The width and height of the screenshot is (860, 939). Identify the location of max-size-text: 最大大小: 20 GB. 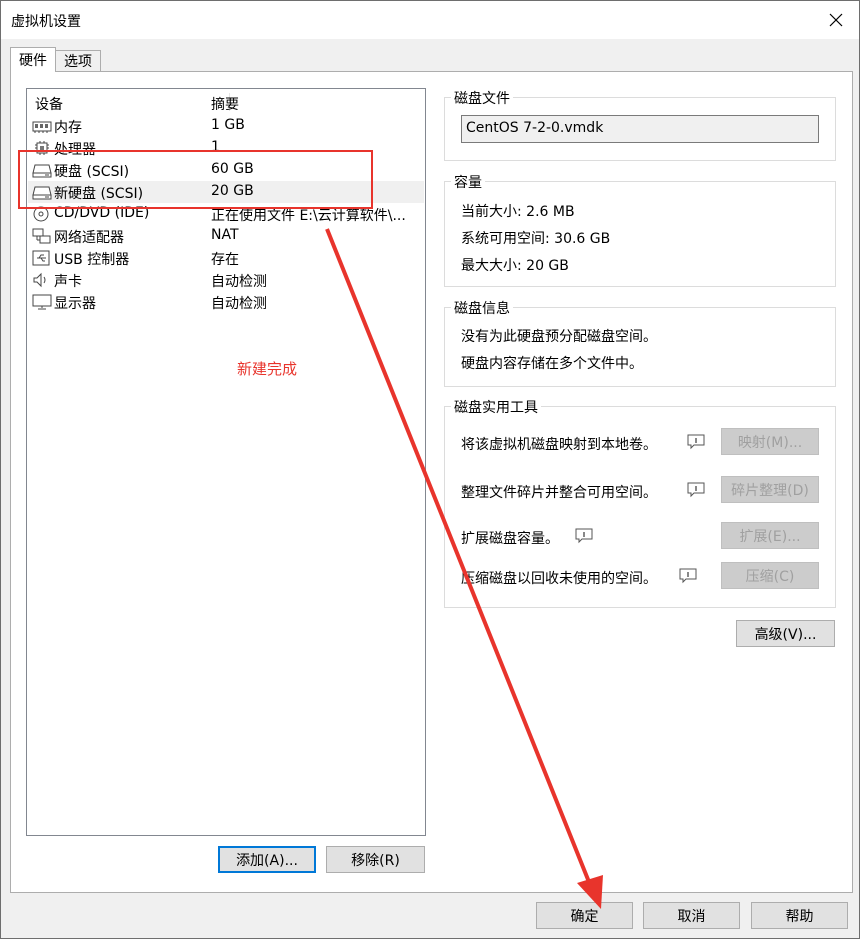
(515, 266).